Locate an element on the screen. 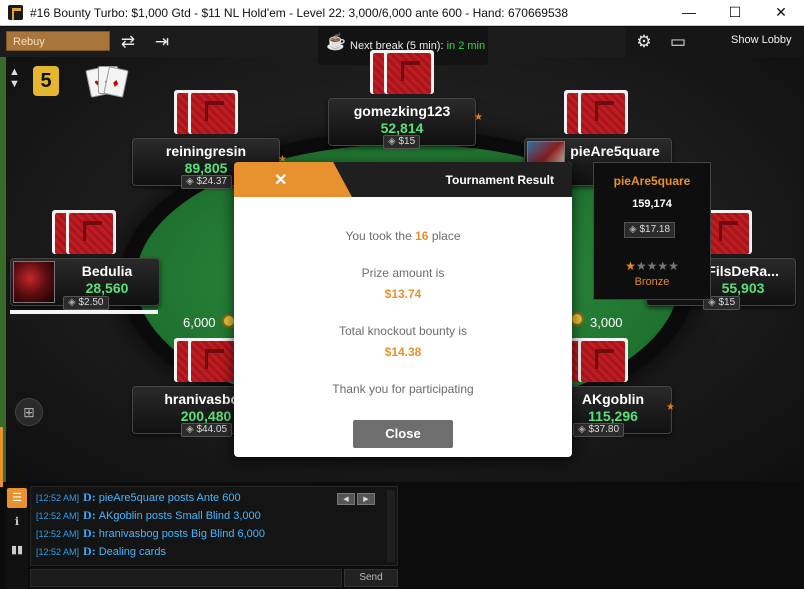  leave-table-icon: ⇥ is located at coordinates (162, 42).